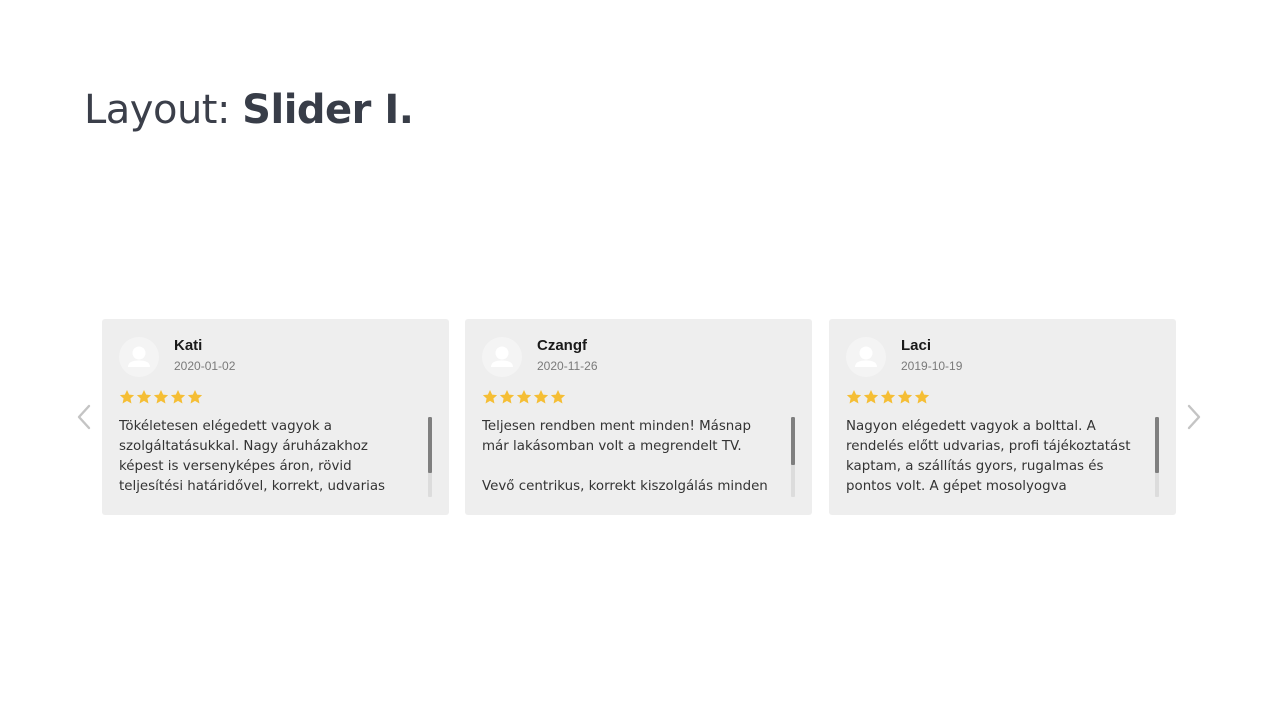 The height and width of the screenshot is (720, 1280). Describe the element at coordinates (567, 366) in the screenshot. I see `review-date: 2020-11-26` at that location.